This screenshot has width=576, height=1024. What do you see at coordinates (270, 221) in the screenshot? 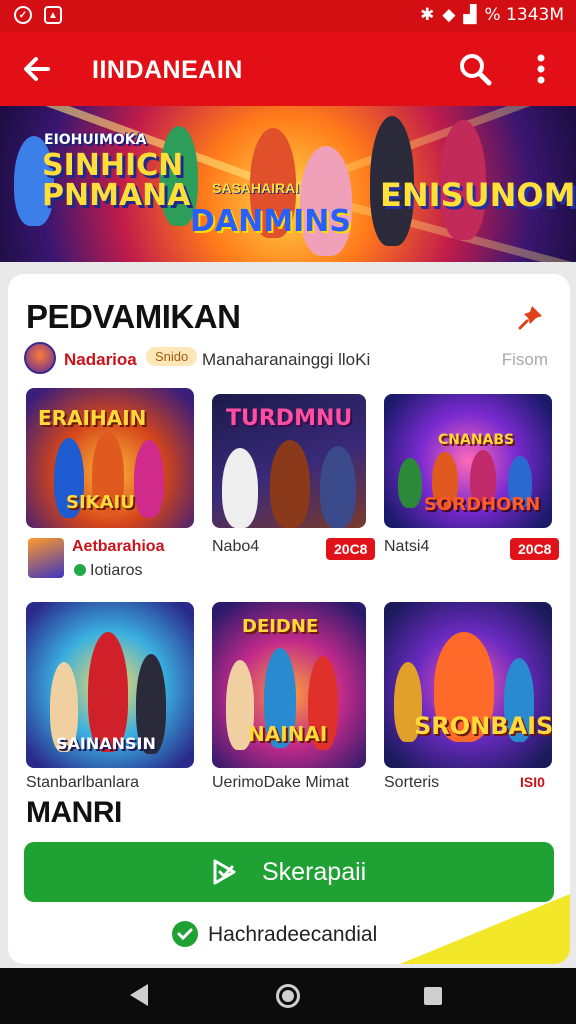
I see `banner-mid-large: DANMINS` at bounding box center [270, 221].